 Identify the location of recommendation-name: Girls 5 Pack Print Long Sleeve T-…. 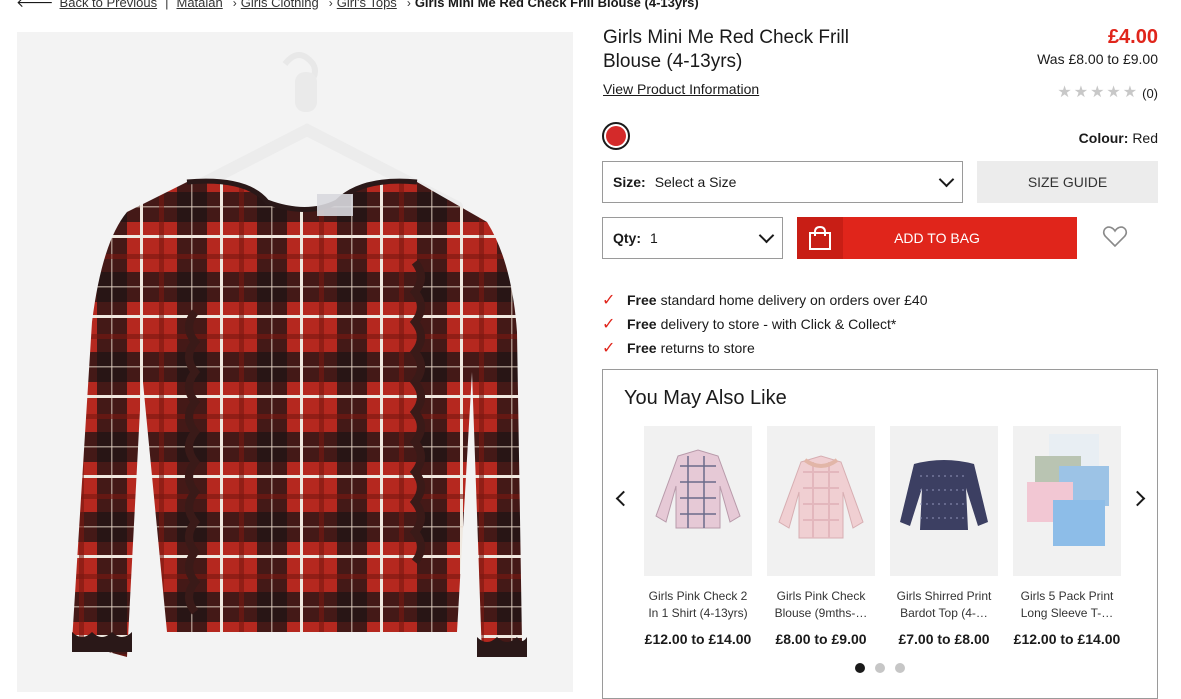
(1067, 604).